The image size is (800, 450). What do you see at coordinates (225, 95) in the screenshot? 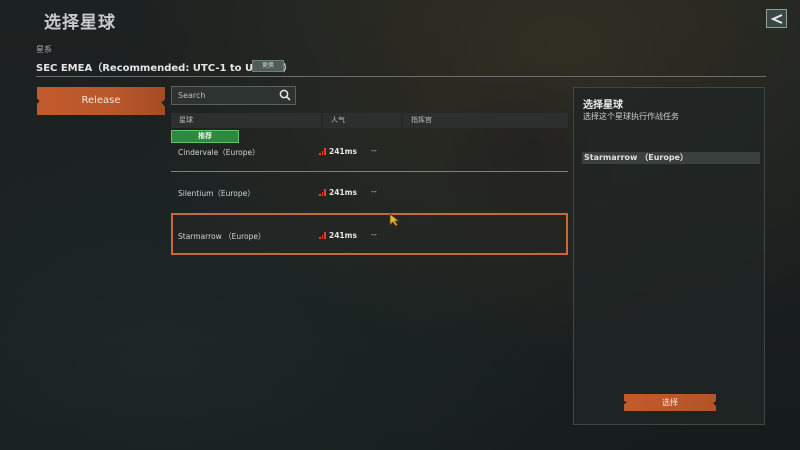
I see `search-input` at bounding box center [225, 95].